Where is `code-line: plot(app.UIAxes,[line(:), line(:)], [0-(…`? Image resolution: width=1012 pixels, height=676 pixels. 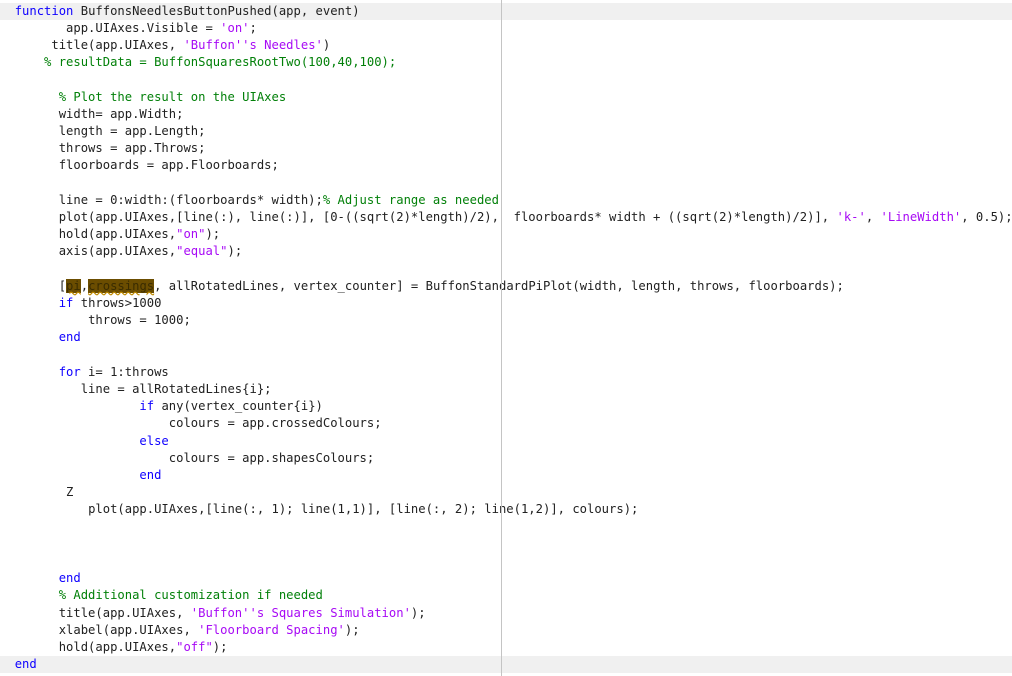
code-line: plot(app.UIAxes,[line(:), line(:)], [0-(… is located at coordinates (506, 217).